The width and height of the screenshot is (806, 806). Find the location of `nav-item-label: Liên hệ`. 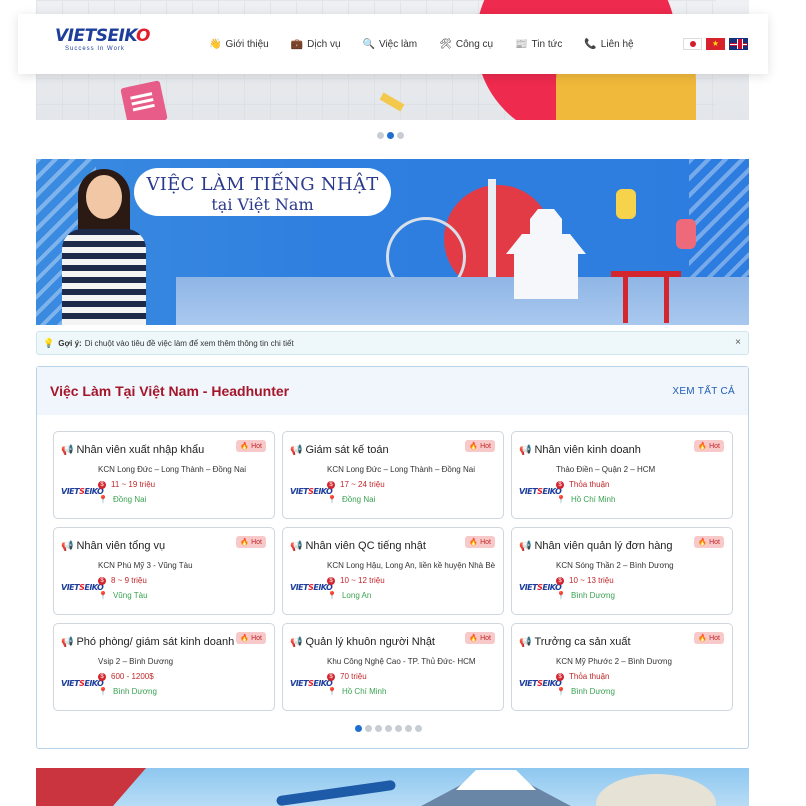

nav-item-label: Liên hệ is located at coordinates (617, 44).